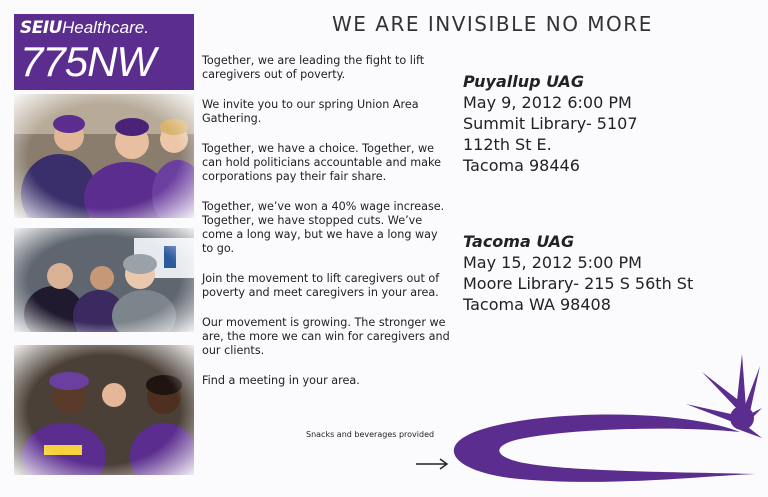 This screenshot has width=768, height=497. I want to click on logo-brand: SEIU Healthcare., so click(104, 28).